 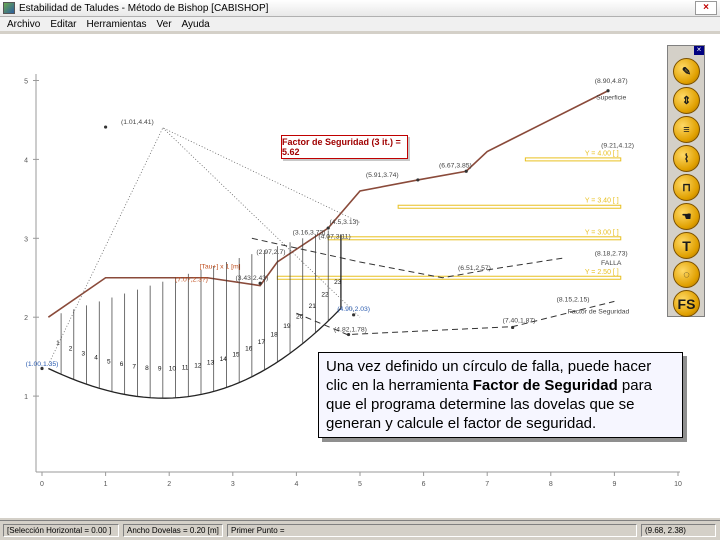 I want to click on surface-coordinate-label: (8.90,4.87), so click(x=611, y=81).